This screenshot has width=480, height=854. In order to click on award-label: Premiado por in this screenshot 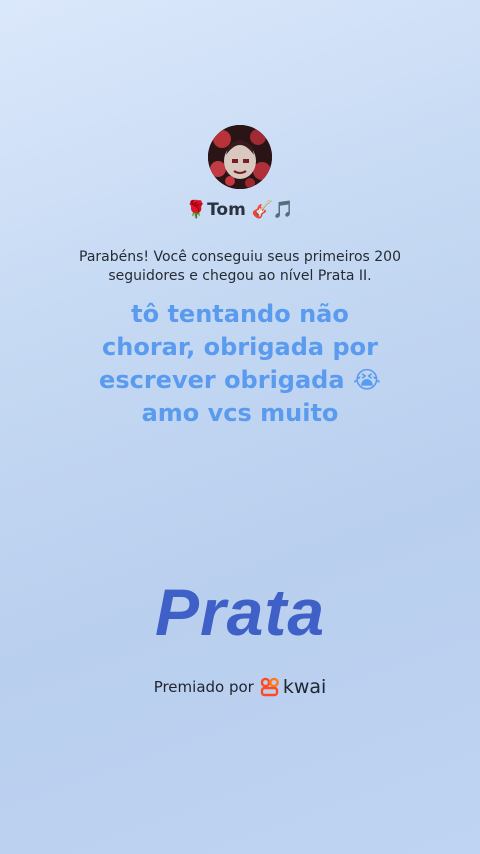, I will do `click(203, 687)`.